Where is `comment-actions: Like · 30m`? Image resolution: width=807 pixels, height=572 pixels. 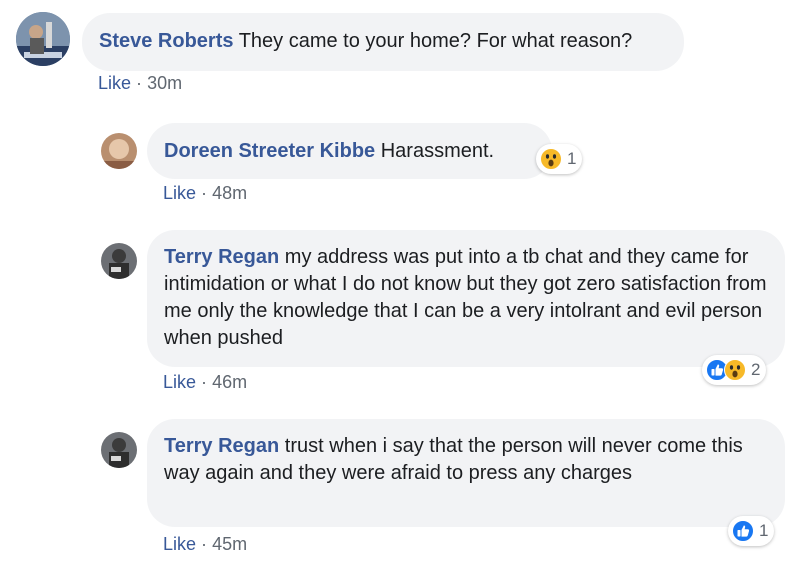
comment-actions: Like · 30m is located at coordinates (140, 83).